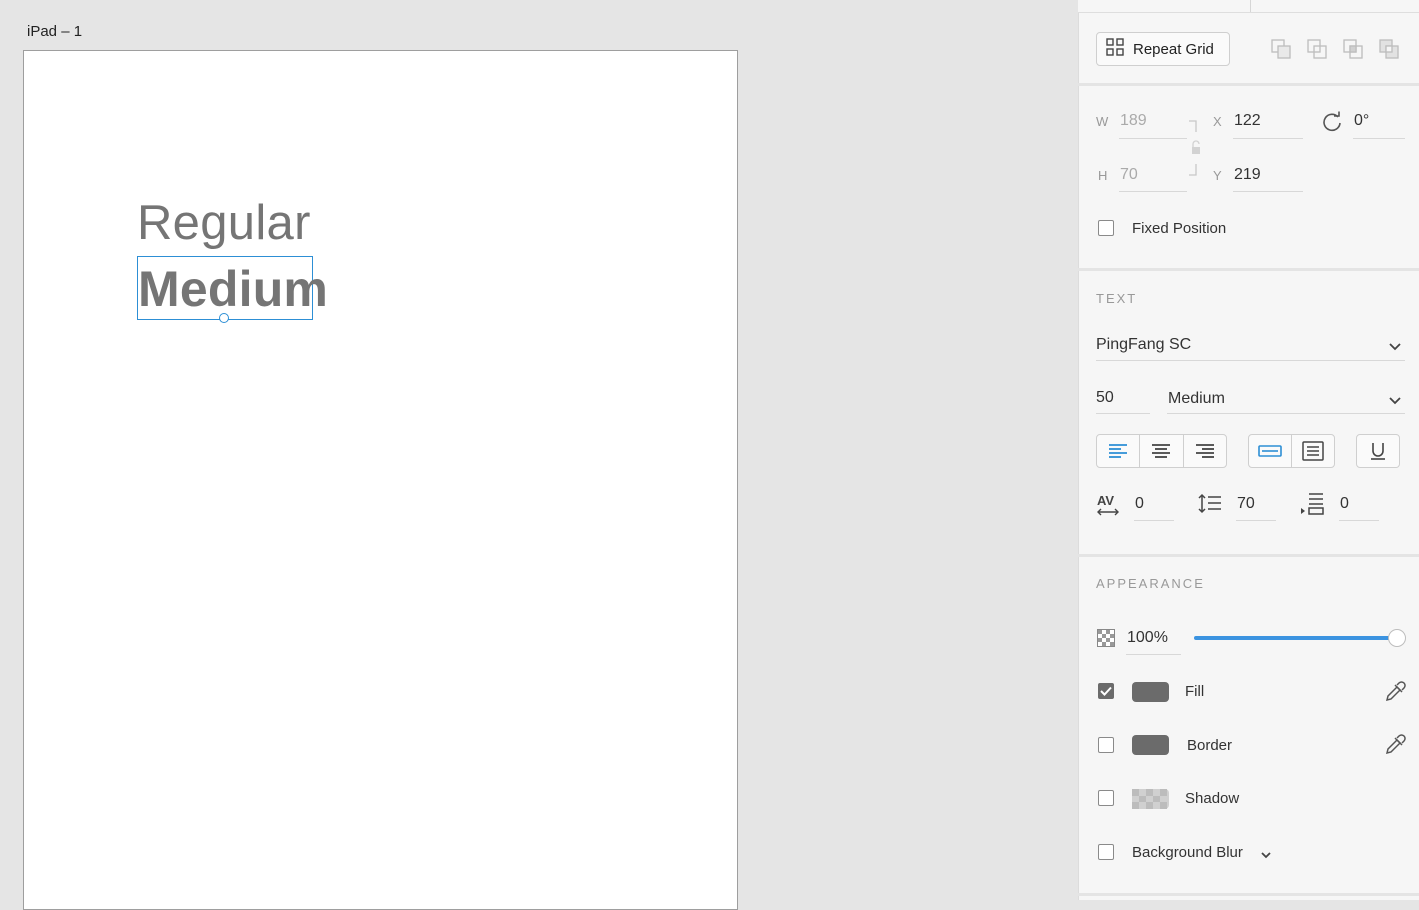 The width and height of the screenshot is (1419, 910). What do you see at coordinates (1150, 692) in the screenshot?
I see `fill-color-swatch` at bounding box center [1150, 692].